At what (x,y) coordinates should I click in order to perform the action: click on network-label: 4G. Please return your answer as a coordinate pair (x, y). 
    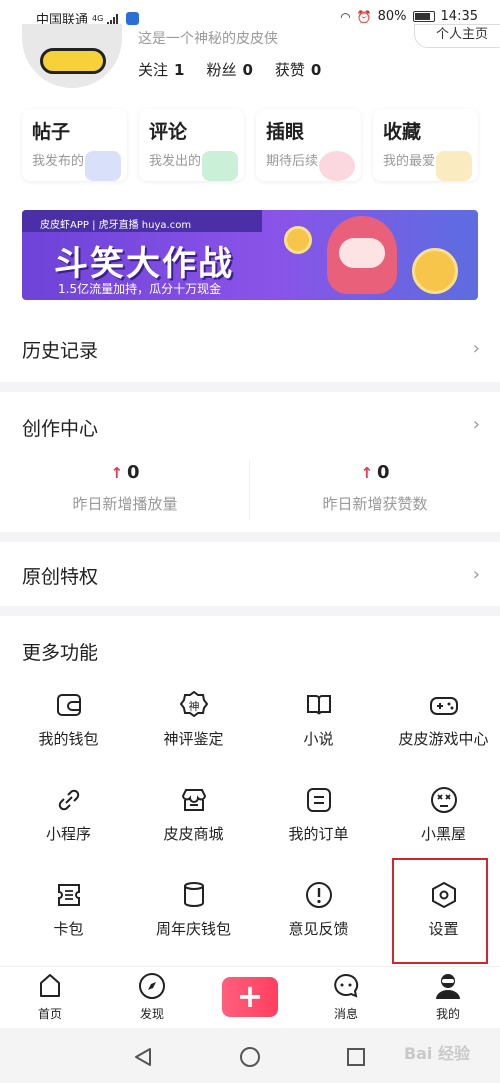
    Looking at the image, I should click on (98, 18).